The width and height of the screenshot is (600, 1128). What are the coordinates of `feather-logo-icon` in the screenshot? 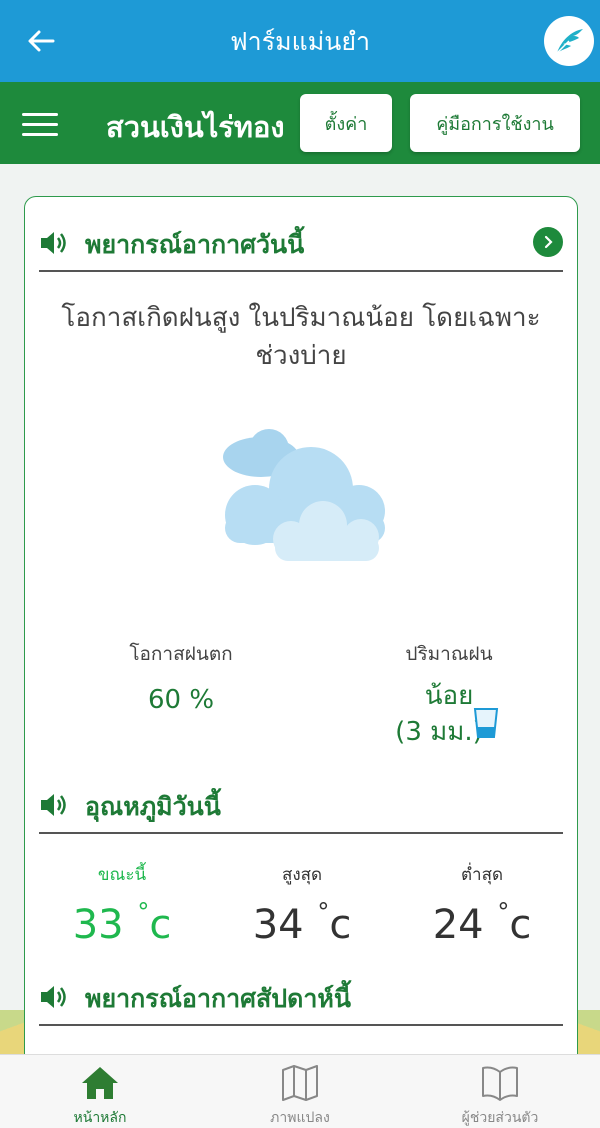 It's located at (569, 41).